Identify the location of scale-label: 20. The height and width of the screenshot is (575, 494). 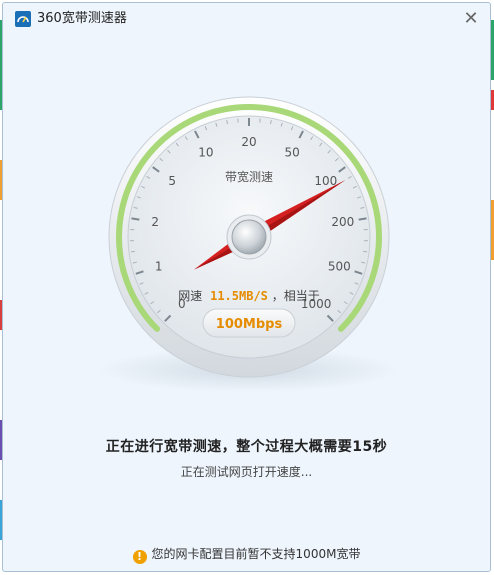
(248, 142).